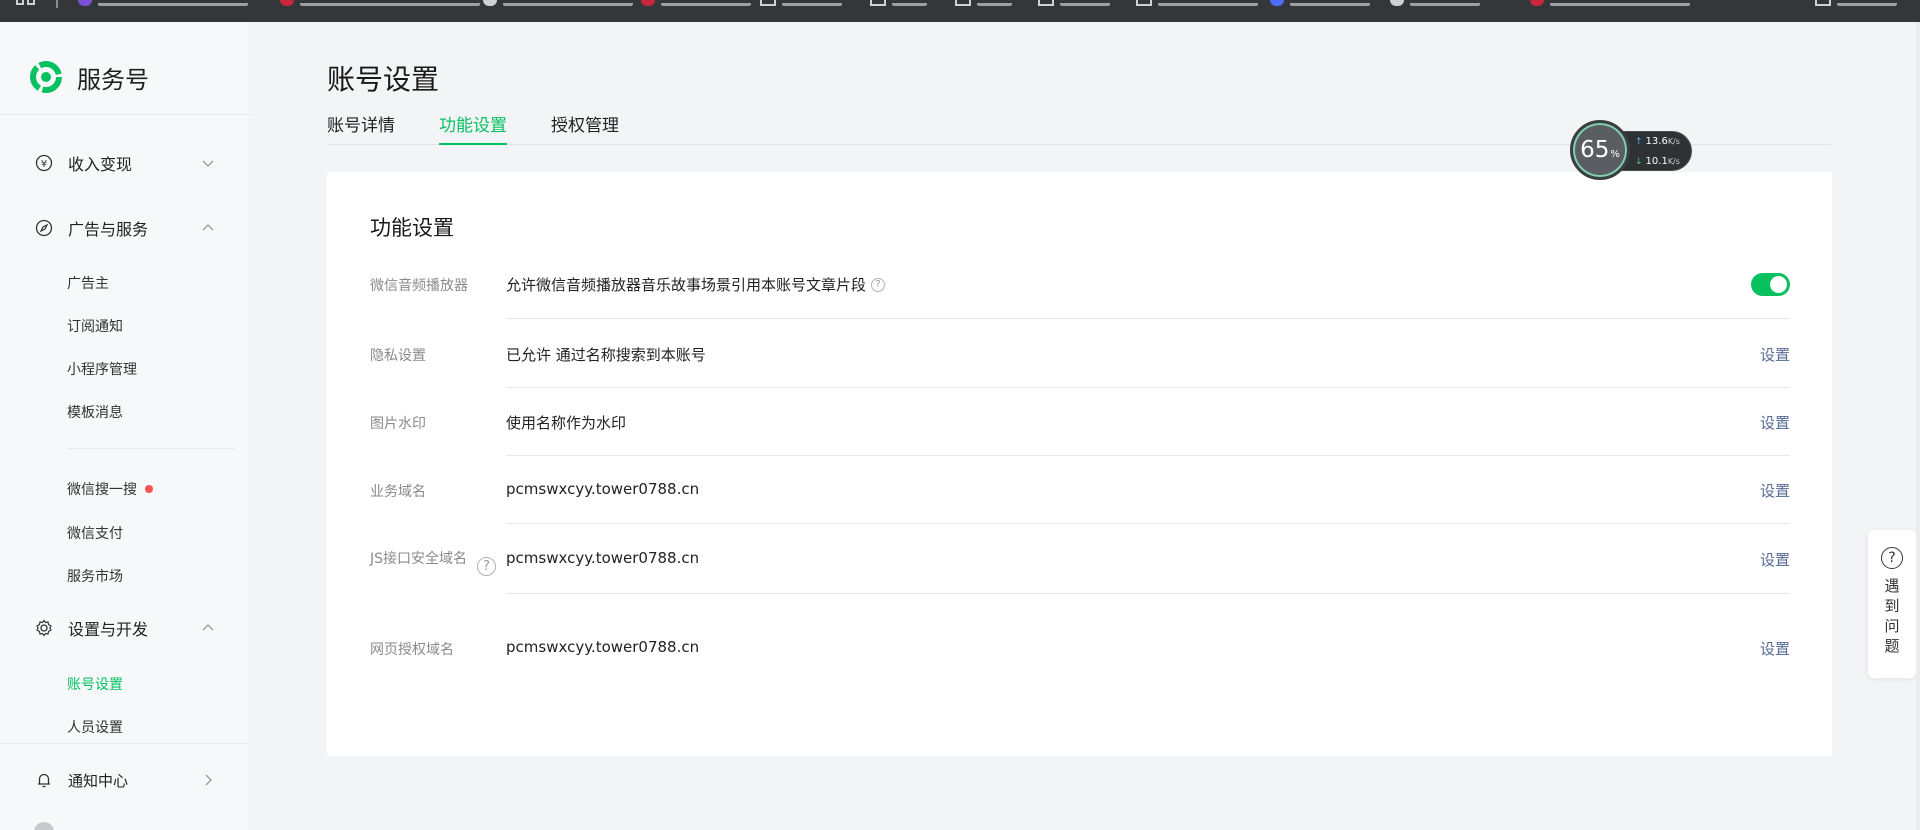 Image resolution: width=1920 pixels, height=830 pixels. What do you see at coordinates (398, 356) in the screenshot?
I see `row-label: 隐私设置` at bounding box center [398, 356].